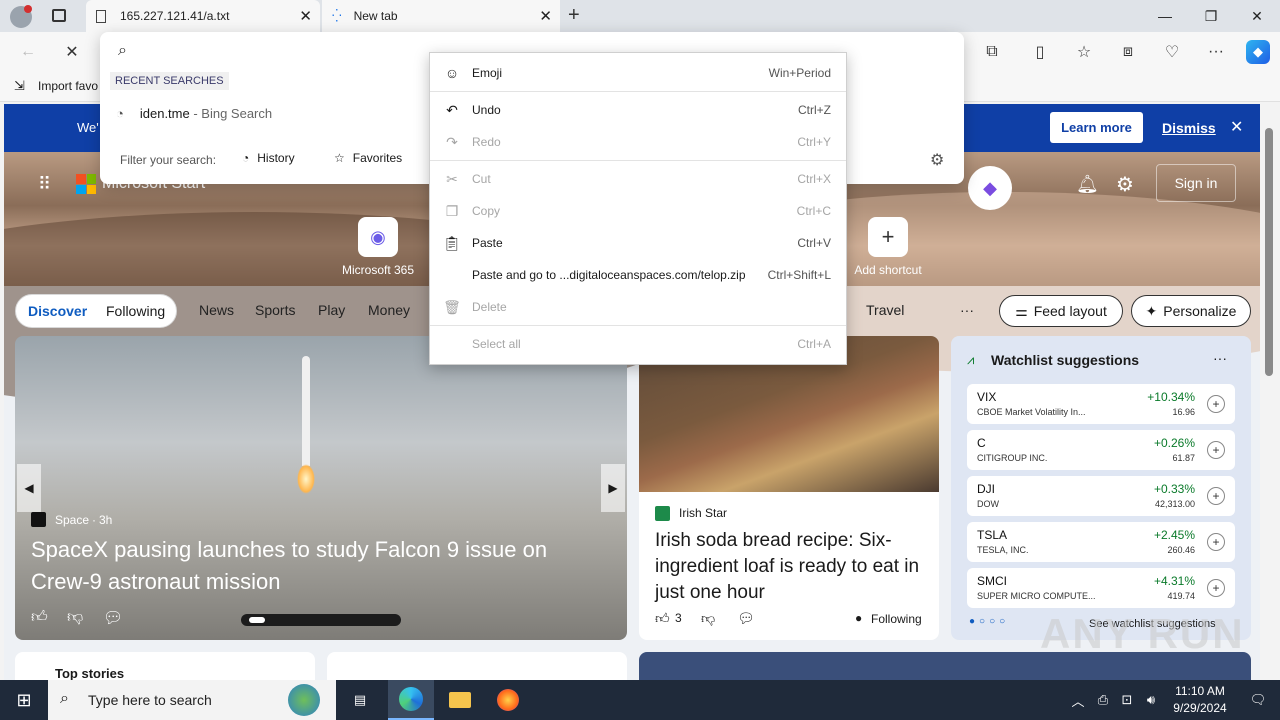 The height and width of the screenshot is (720, 1280). I want to click on following-label: Following, so click(896, 619).